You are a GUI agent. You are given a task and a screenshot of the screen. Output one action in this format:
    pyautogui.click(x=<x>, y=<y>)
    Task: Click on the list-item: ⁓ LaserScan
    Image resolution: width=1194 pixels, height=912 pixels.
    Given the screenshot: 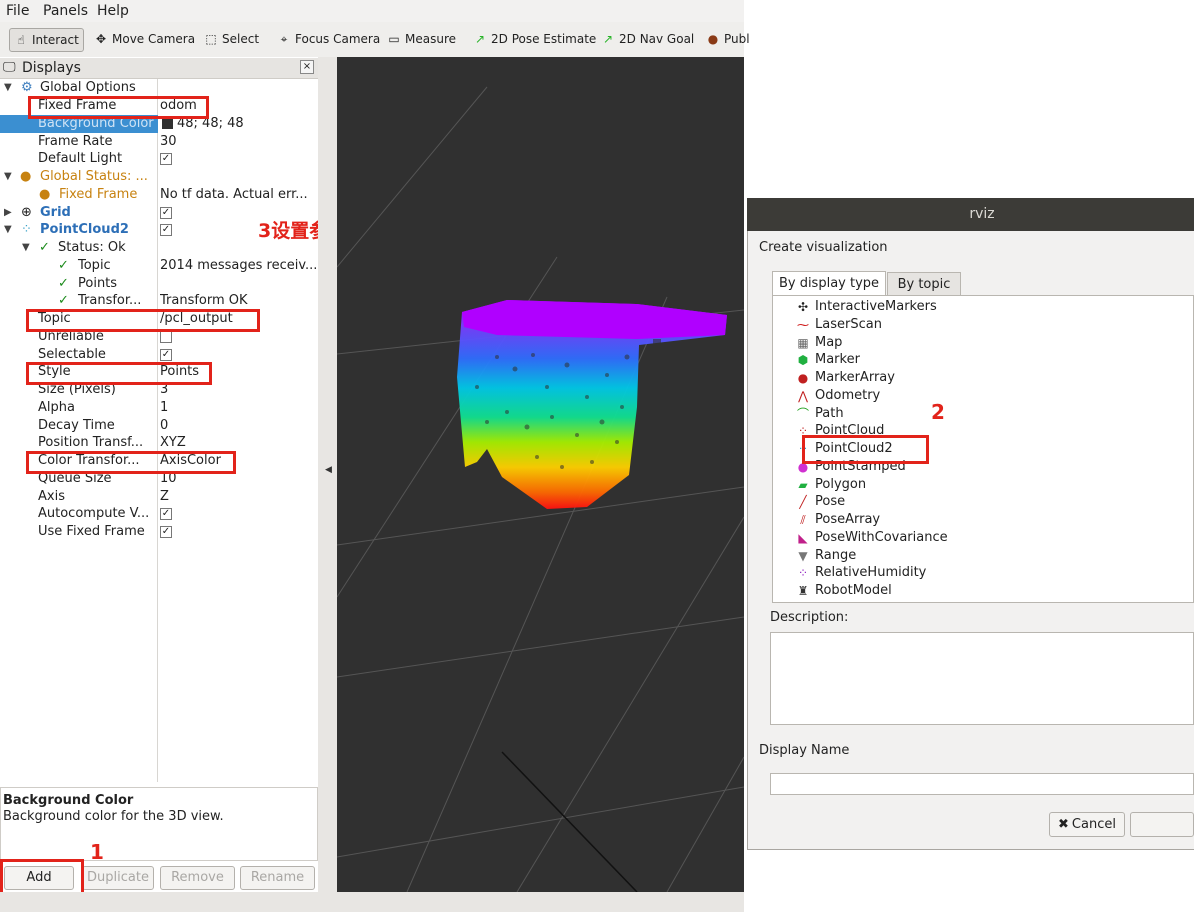 What is the action you would take?
    pyautogui.click(x=839, y=325)
    